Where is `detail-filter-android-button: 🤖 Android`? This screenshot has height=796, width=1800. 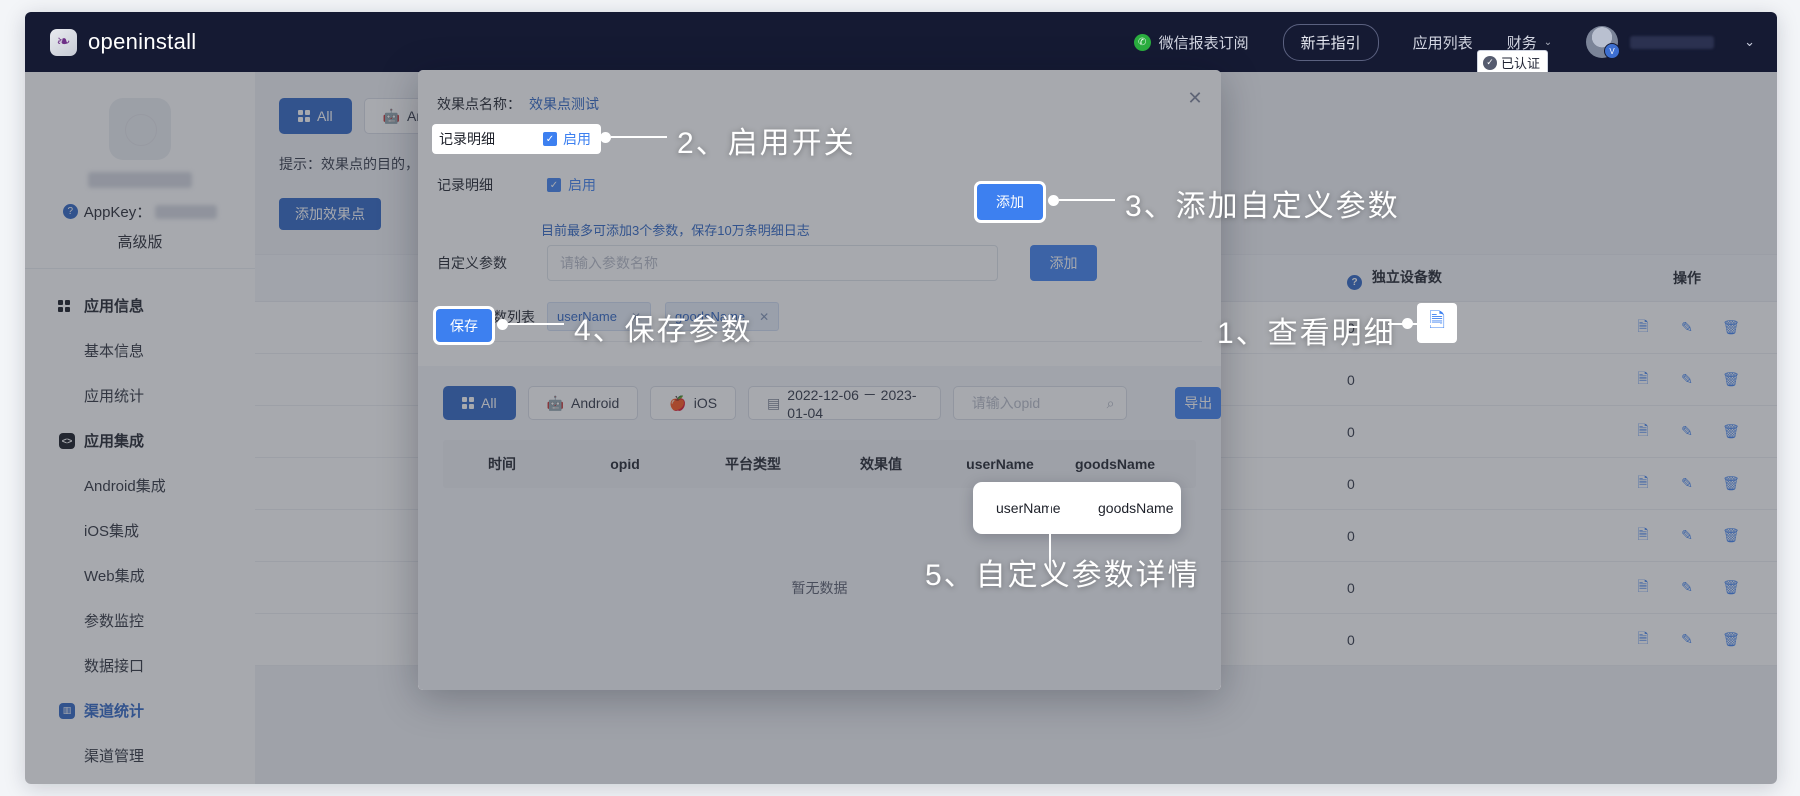
detail-filter-android-button: 🤖 Android is located at coordinates (583, 403).